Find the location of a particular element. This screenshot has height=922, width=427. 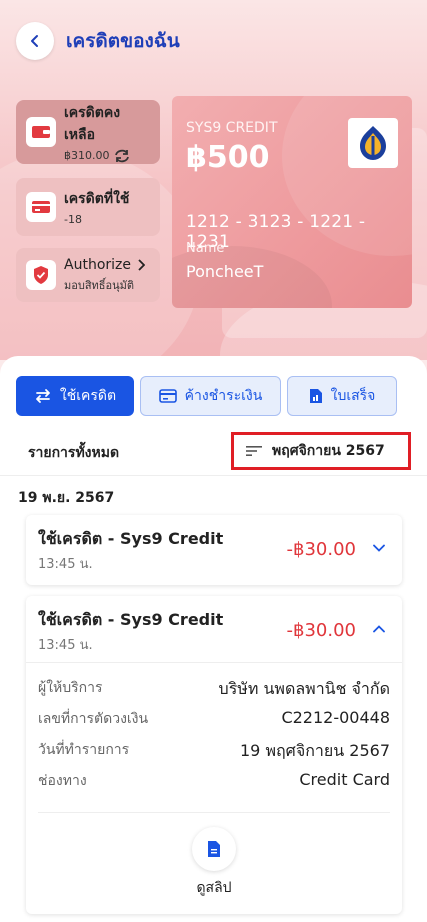

page-title: เครดิตของฉัน is located at coordinates (123, 41).